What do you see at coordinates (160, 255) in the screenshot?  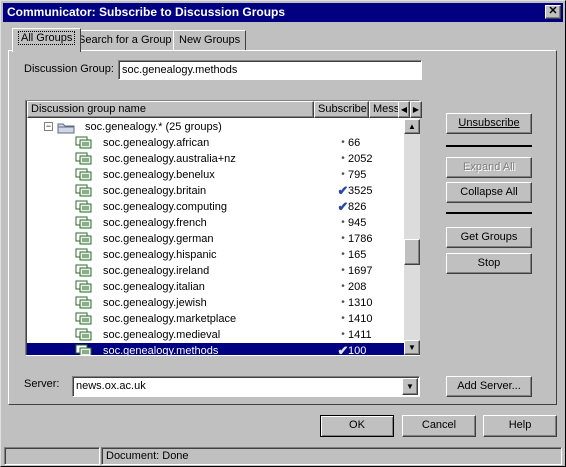 I see `group-name: soc.genealogy.hispanic` at bounding box center [160, 255].